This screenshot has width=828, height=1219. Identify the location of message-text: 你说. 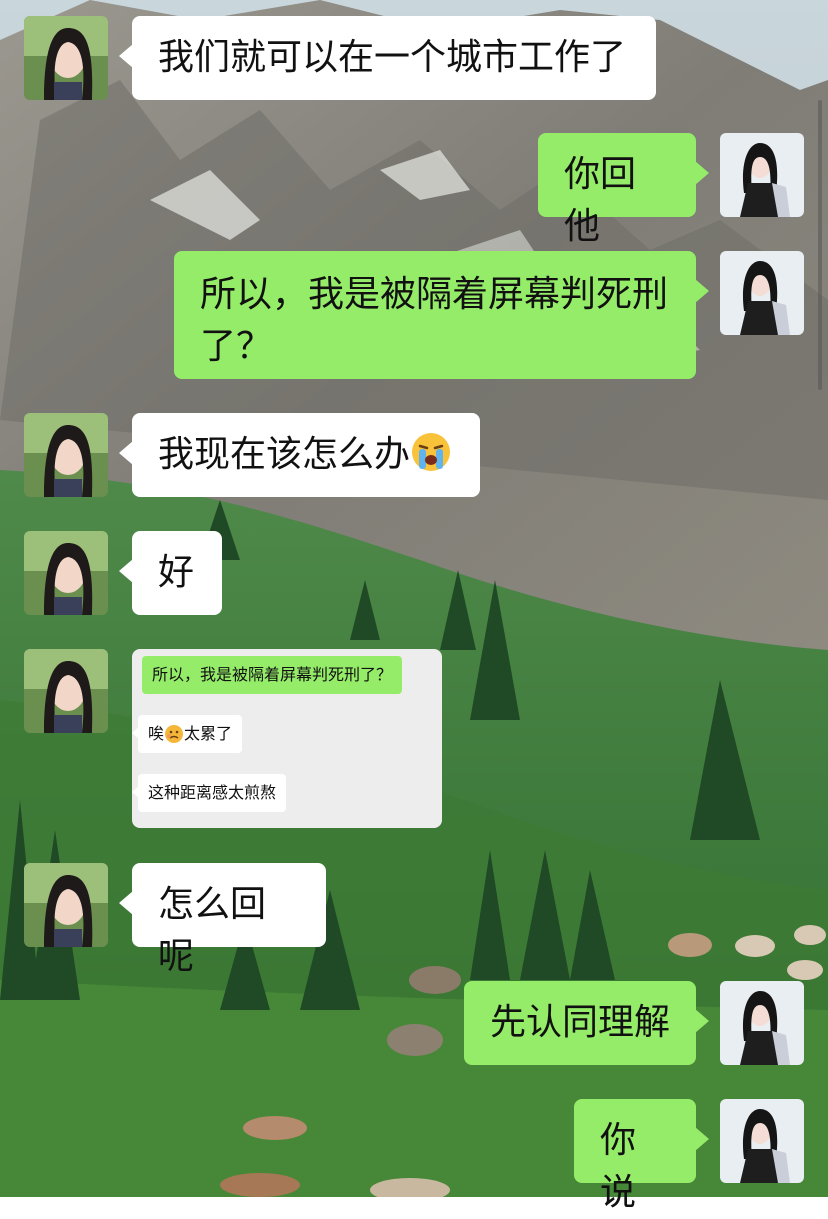
(618, 1166).